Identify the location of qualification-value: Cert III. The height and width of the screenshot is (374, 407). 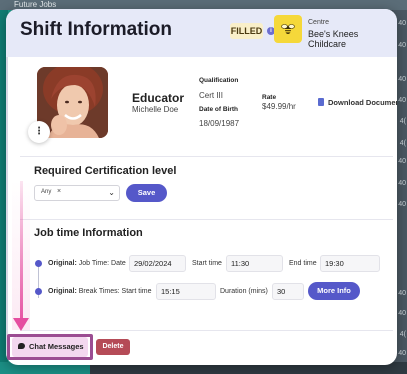
(211, 95).